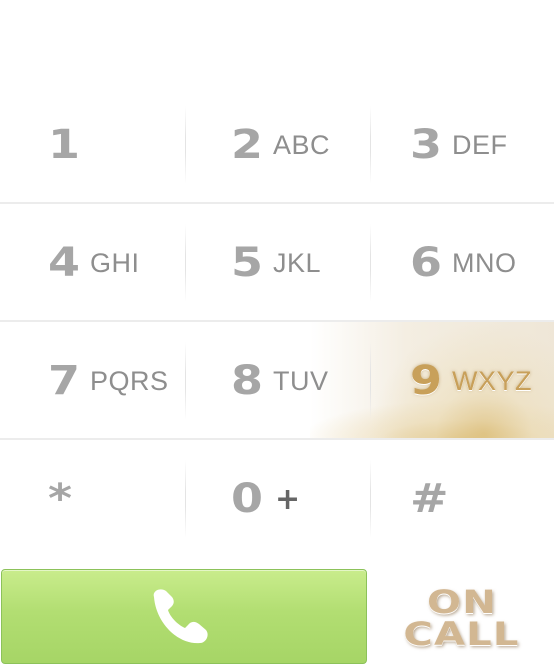 The height and width of the screenshot is (670, 554). Describe the element at coordinates (129, 380) in the screenshot. I see `key-letters: PQRS` at that location.